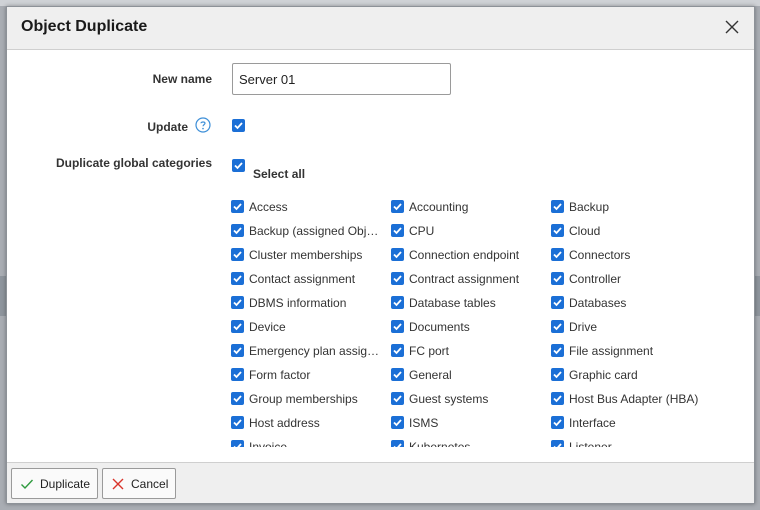  Describe the element at coordinates (279, 174) in the screenshot. I see `select-all-label: Select all` at that location.